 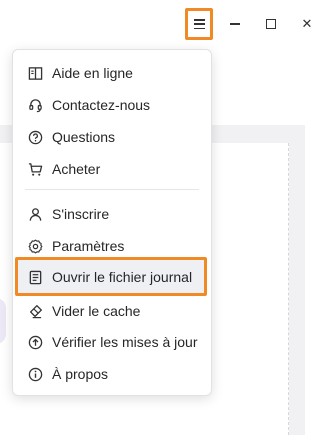 What do you see at coordinates (35, 214) in the screenshot?
I see `user-icon` at bounding box center [35, 214].